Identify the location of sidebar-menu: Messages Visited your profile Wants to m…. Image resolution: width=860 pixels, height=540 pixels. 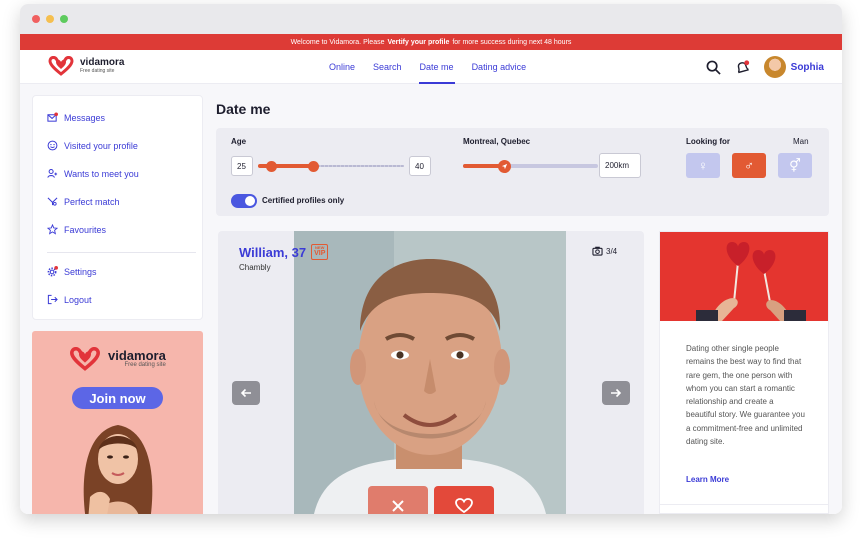
(117, 207).